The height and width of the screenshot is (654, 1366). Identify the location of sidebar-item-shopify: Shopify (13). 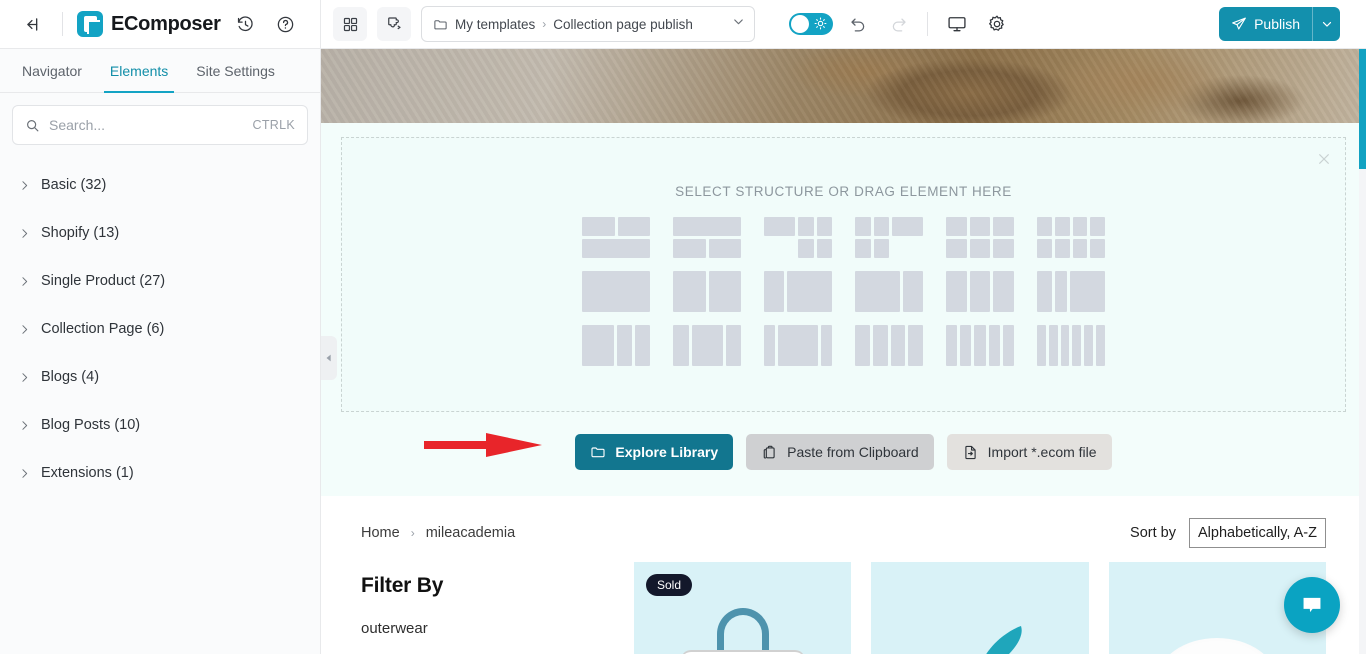
(160, 233).